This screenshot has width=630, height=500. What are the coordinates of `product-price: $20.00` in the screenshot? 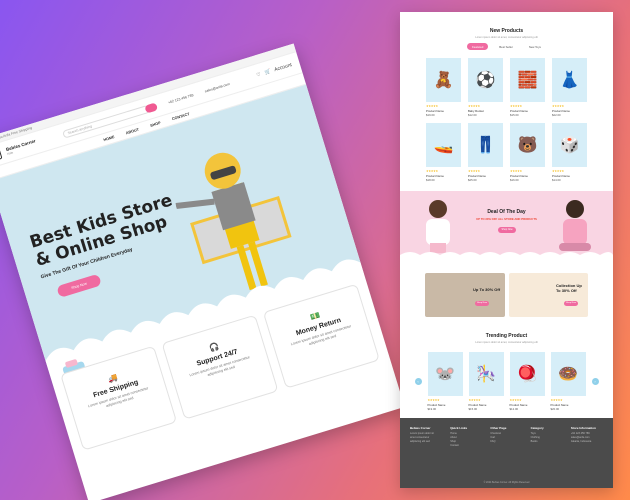 It's located at (555, 409).